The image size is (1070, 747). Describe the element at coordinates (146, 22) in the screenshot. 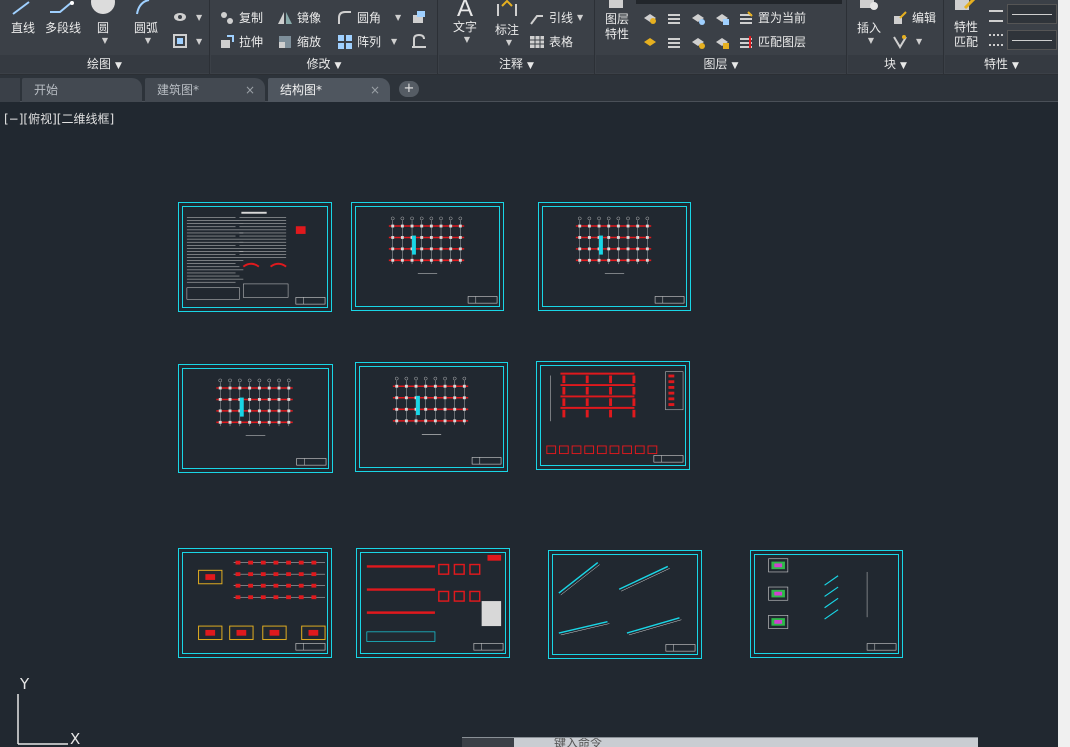

I see `arc-button: 圆弧 ▼` at that location.